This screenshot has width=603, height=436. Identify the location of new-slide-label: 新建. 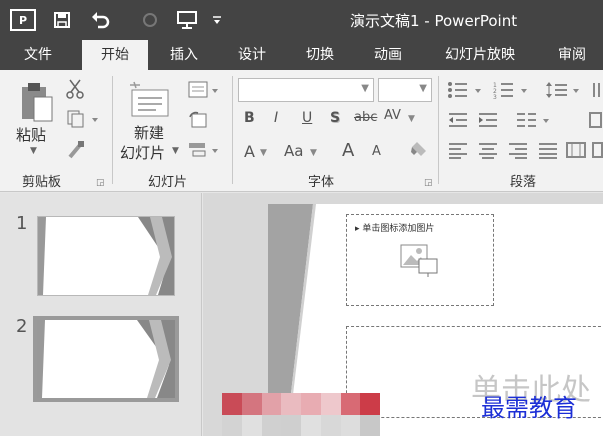
(149, 132).